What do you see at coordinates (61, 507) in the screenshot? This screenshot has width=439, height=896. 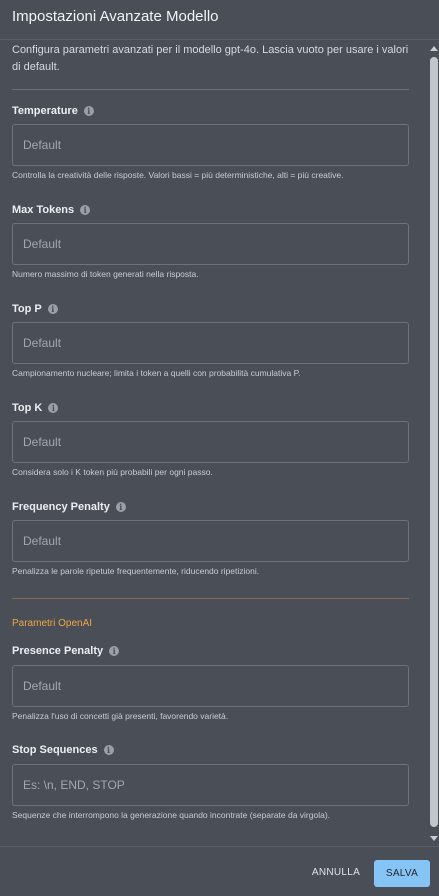 I see `frequency-penalty-label: Frequency Penalty` at bounding box center [61, 507].